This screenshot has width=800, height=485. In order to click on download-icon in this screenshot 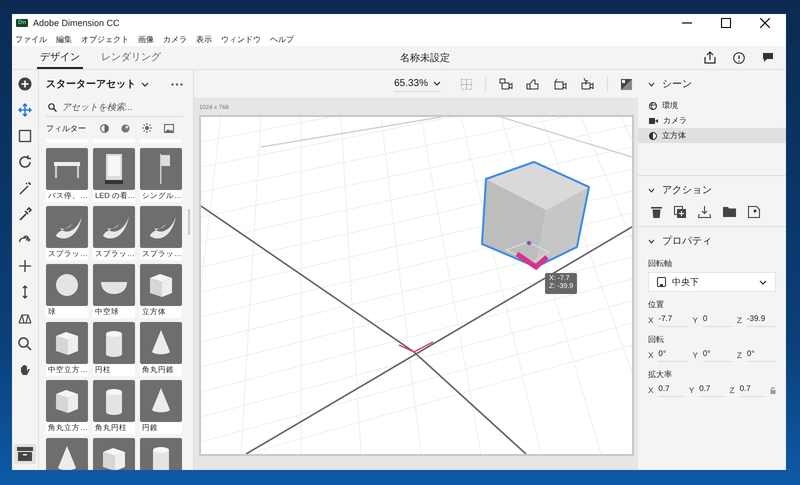, I will do `click(705, 212)`.